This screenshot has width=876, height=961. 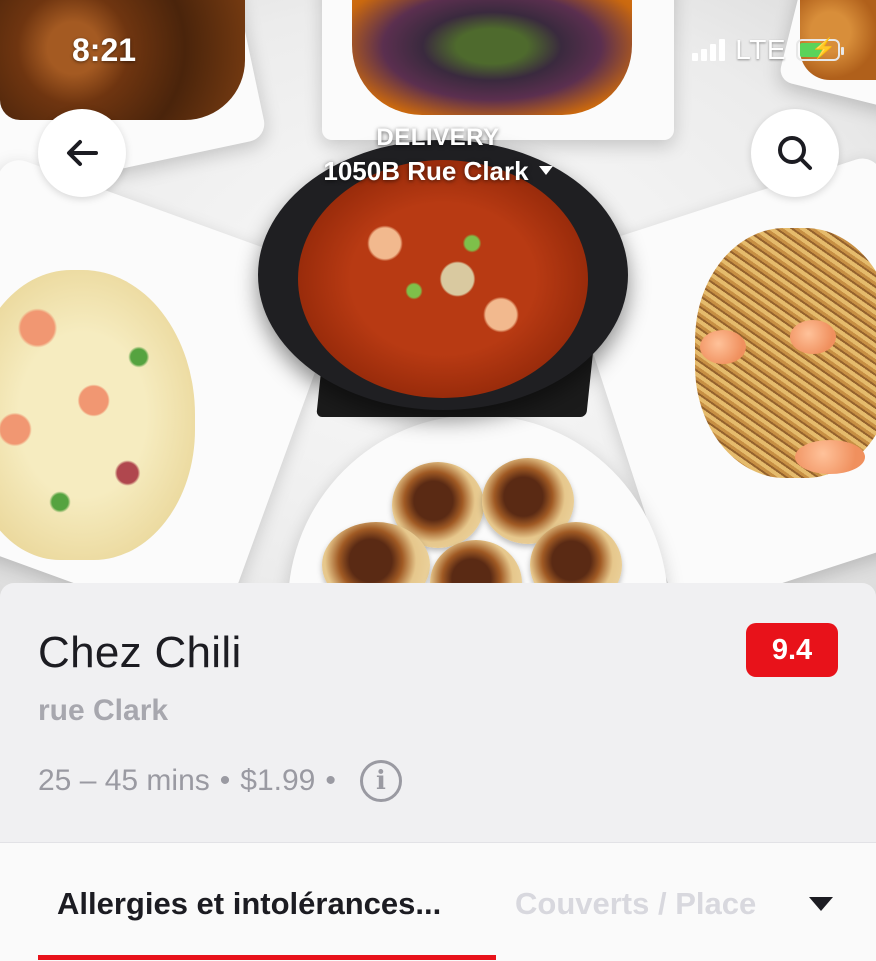 What do you see at coordinates (267, 957) in the screenshot?
I see `active-tab-indicator` at bounding box center [267, 957].